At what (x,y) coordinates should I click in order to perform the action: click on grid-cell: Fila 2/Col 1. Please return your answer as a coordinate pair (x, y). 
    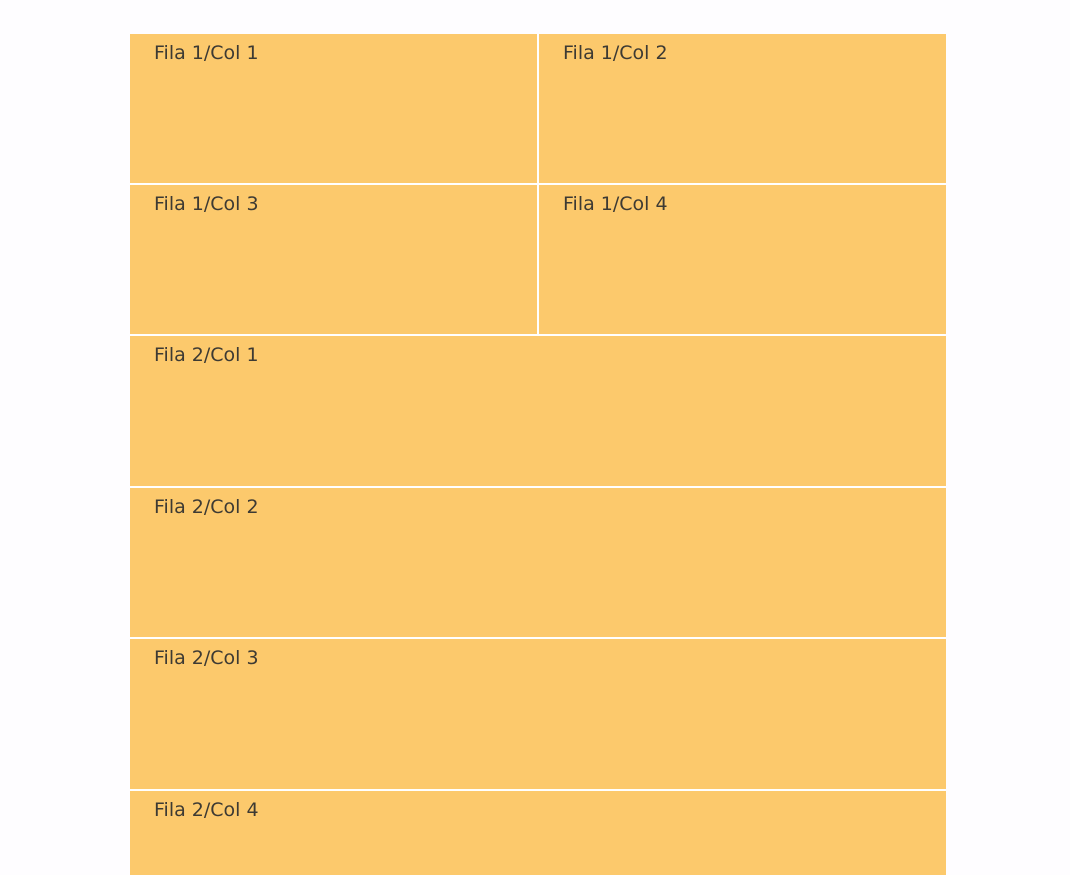
    Looking at the image, I should click on (538, 411).